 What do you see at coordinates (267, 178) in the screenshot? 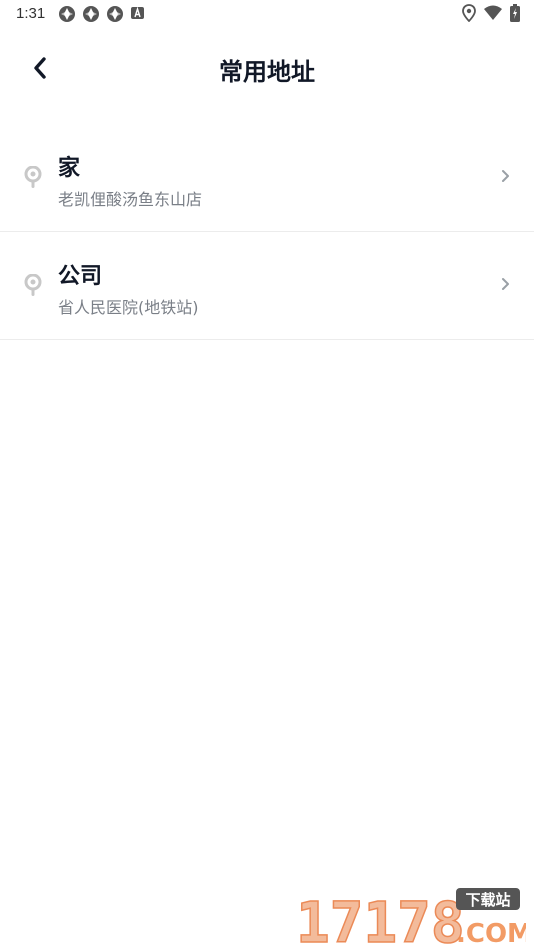
I see `address-item-home: 家 老凯俚酸汤鱼东山店` at bounding box center [267, 178].